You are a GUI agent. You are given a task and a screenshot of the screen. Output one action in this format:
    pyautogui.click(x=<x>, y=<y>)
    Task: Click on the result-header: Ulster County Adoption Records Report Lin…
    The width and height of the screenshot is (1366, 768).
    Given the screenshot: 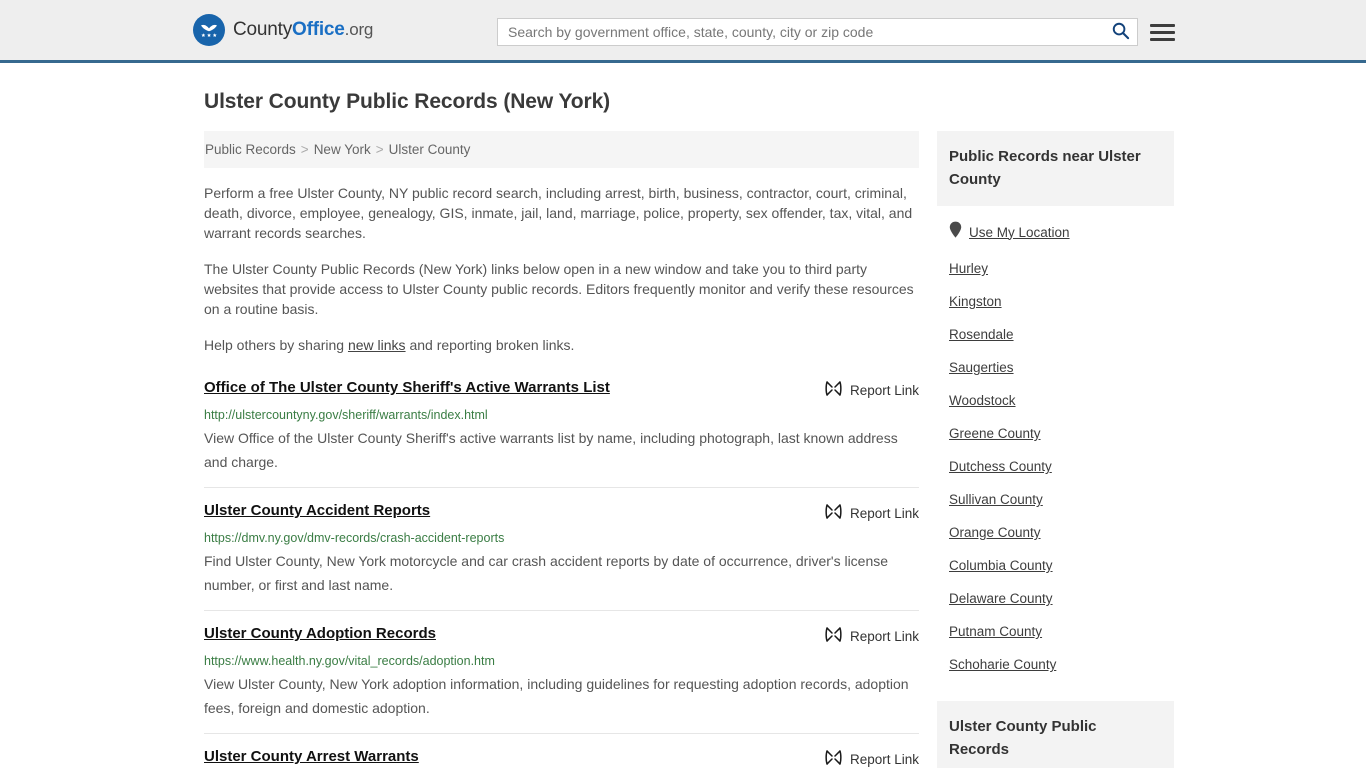 What is the action you would take?
    pyautogui.click(x=561, y=635)
    